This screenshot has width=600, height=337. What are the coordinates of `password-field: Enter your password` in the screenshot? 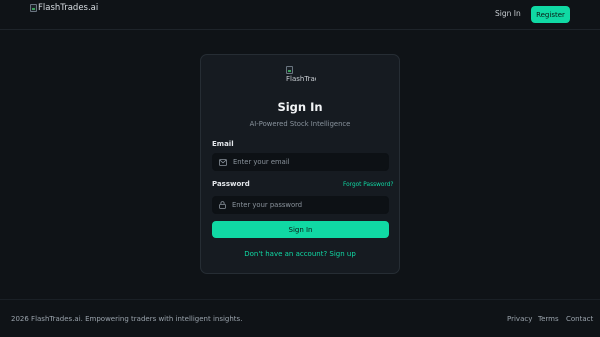 It's located at (300, 205).